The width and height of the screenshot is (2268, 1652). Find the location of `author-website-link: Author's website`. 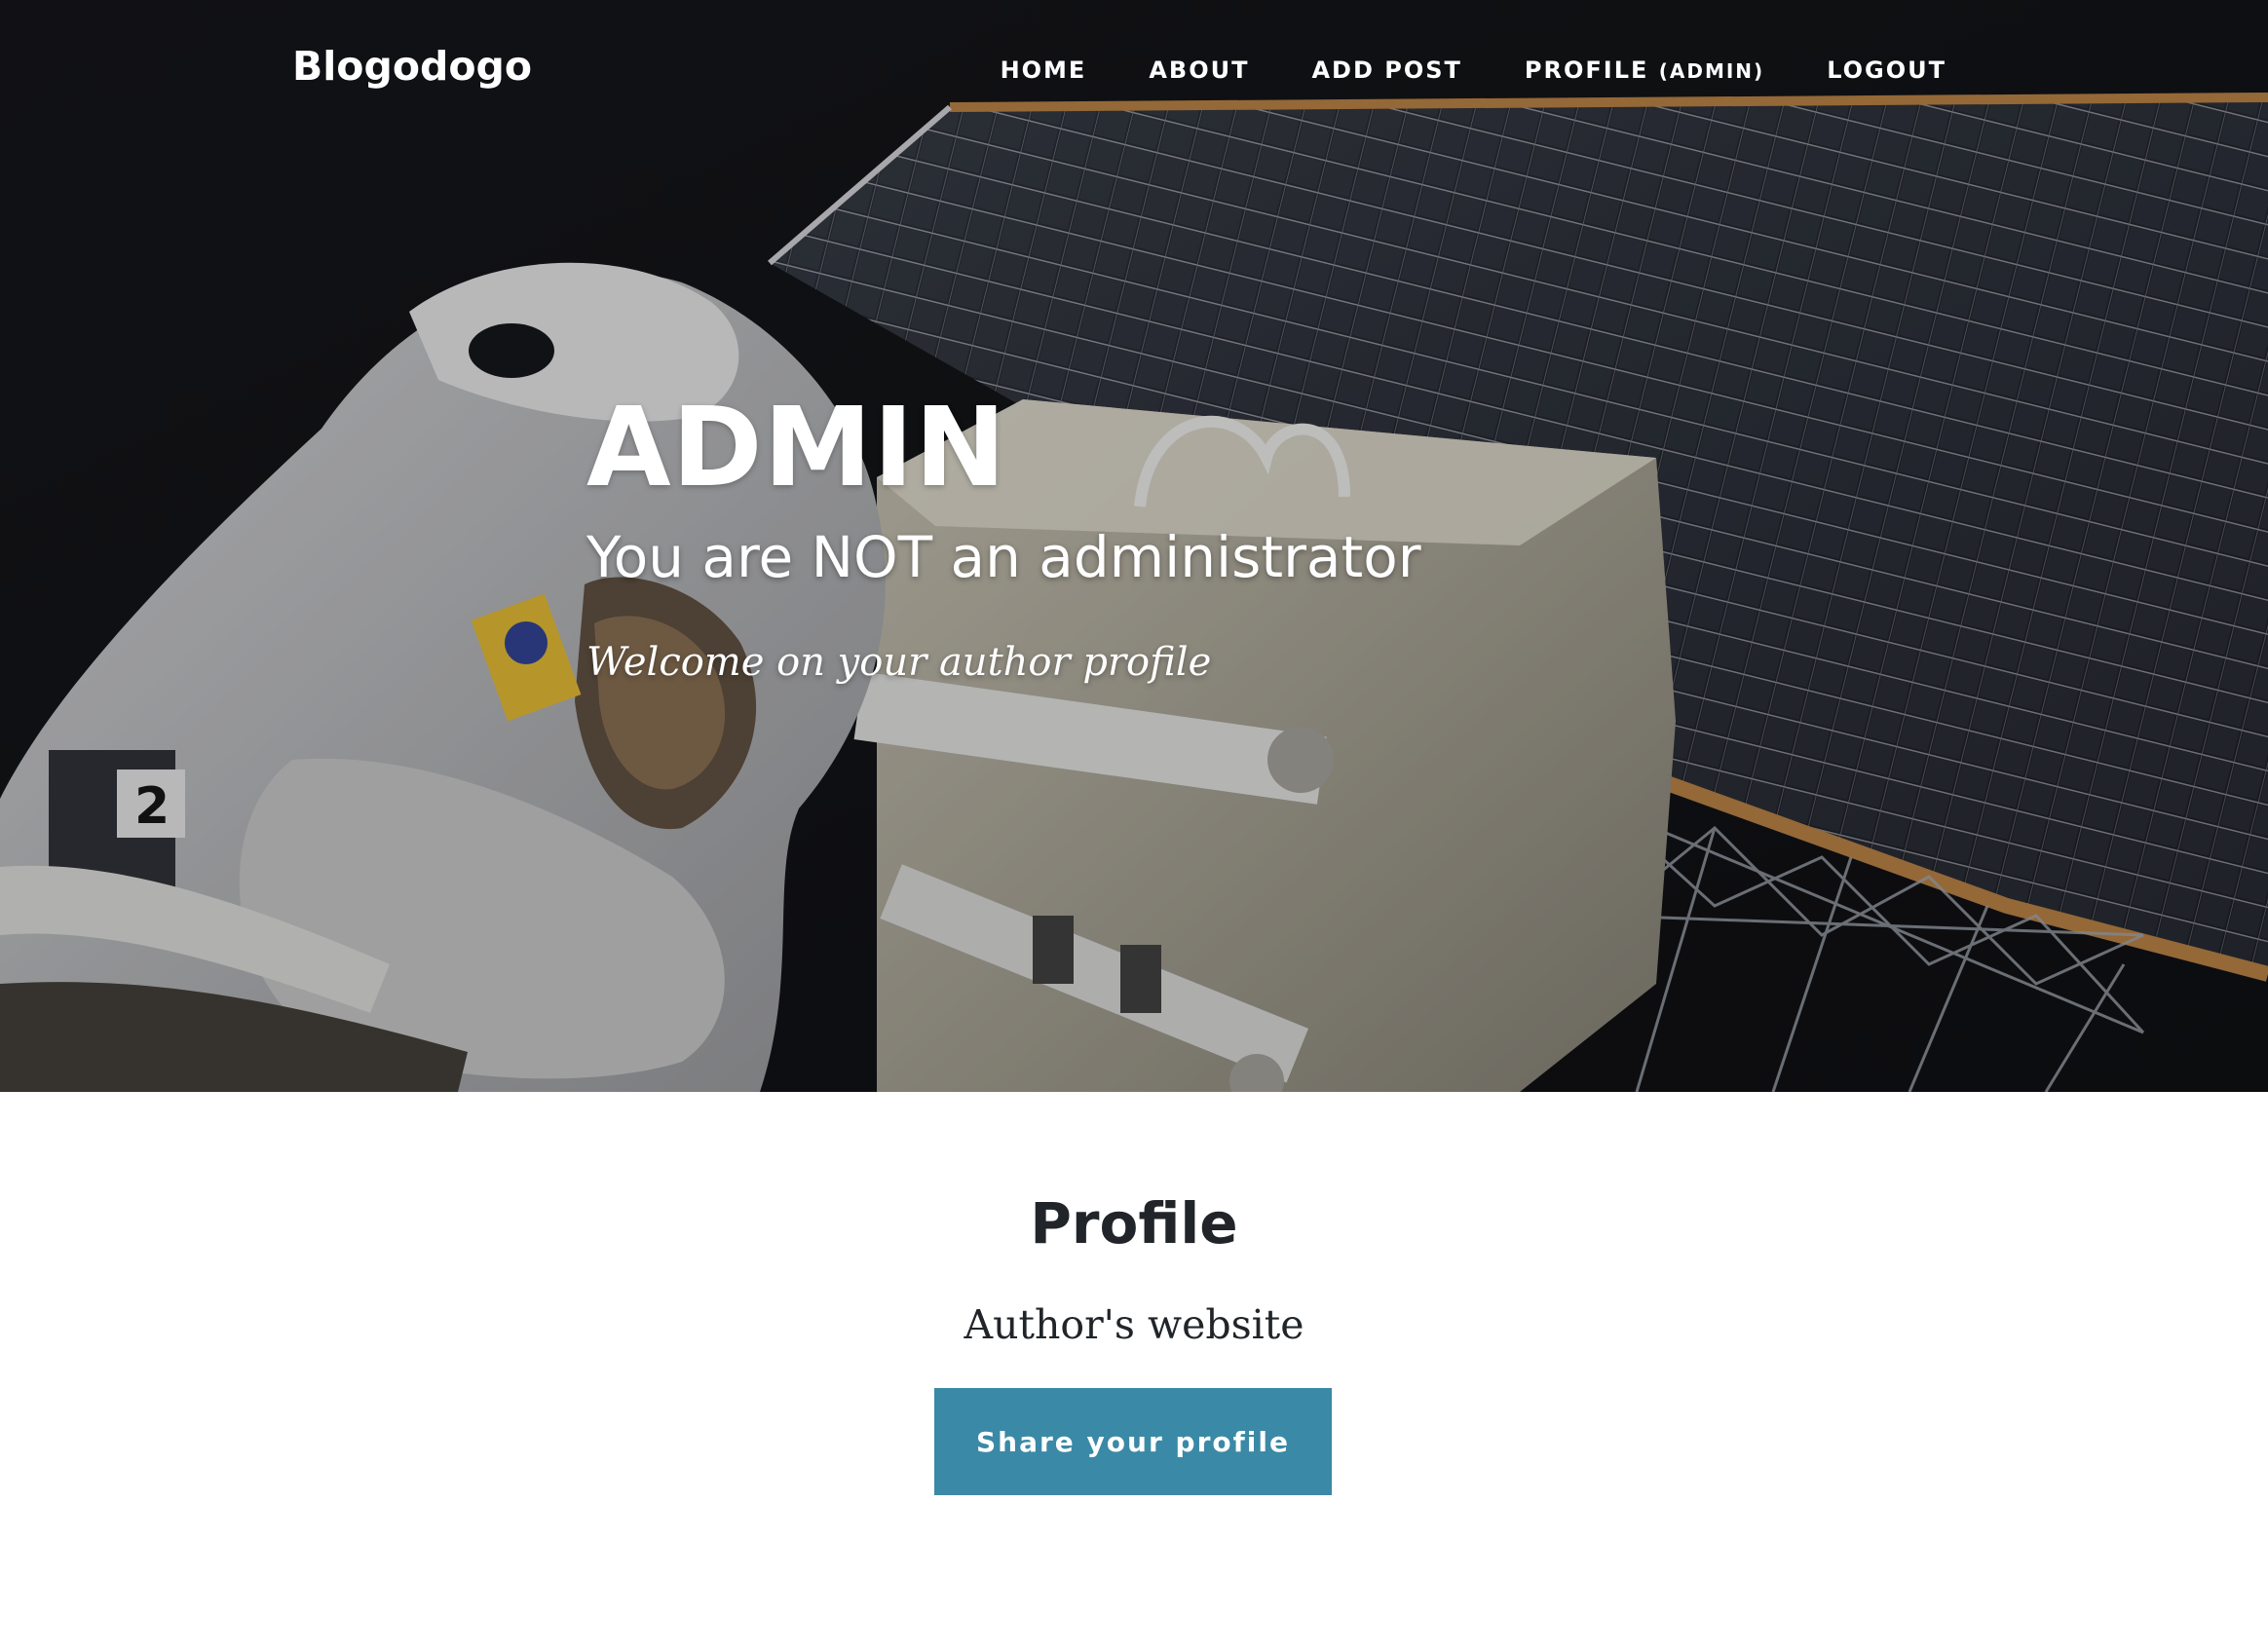

author-website-link: Author's website is located at coordinates (1134, 1324).